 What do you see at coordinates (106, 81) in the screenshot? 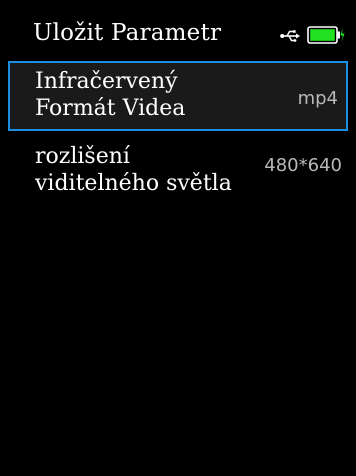
I see `setting-label-line1: Infračervený` at bounding box center [106, 81].